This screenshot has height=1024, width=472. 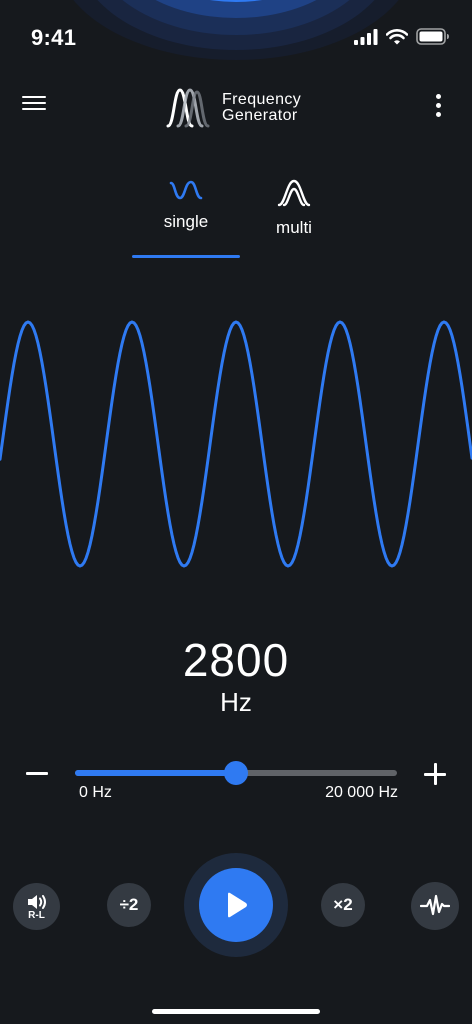 I want to click on app-title: Frequency Generator, so click(x=261, y=108).